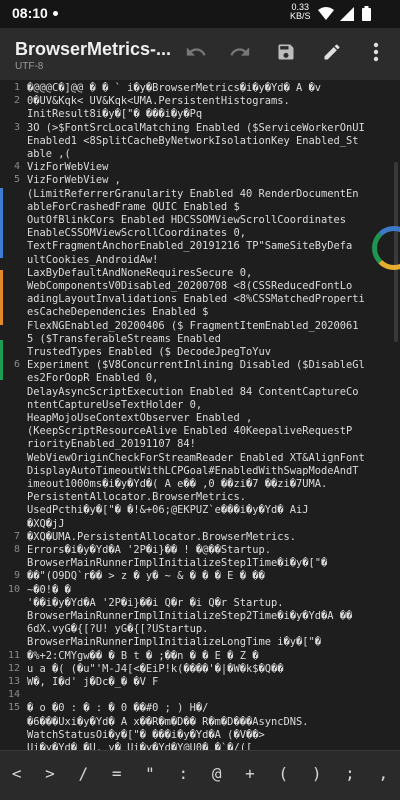  What do you see at coordinates (16, 365) in the screenshot?
I see `line-number: 6` at bounding box center [16, 365].